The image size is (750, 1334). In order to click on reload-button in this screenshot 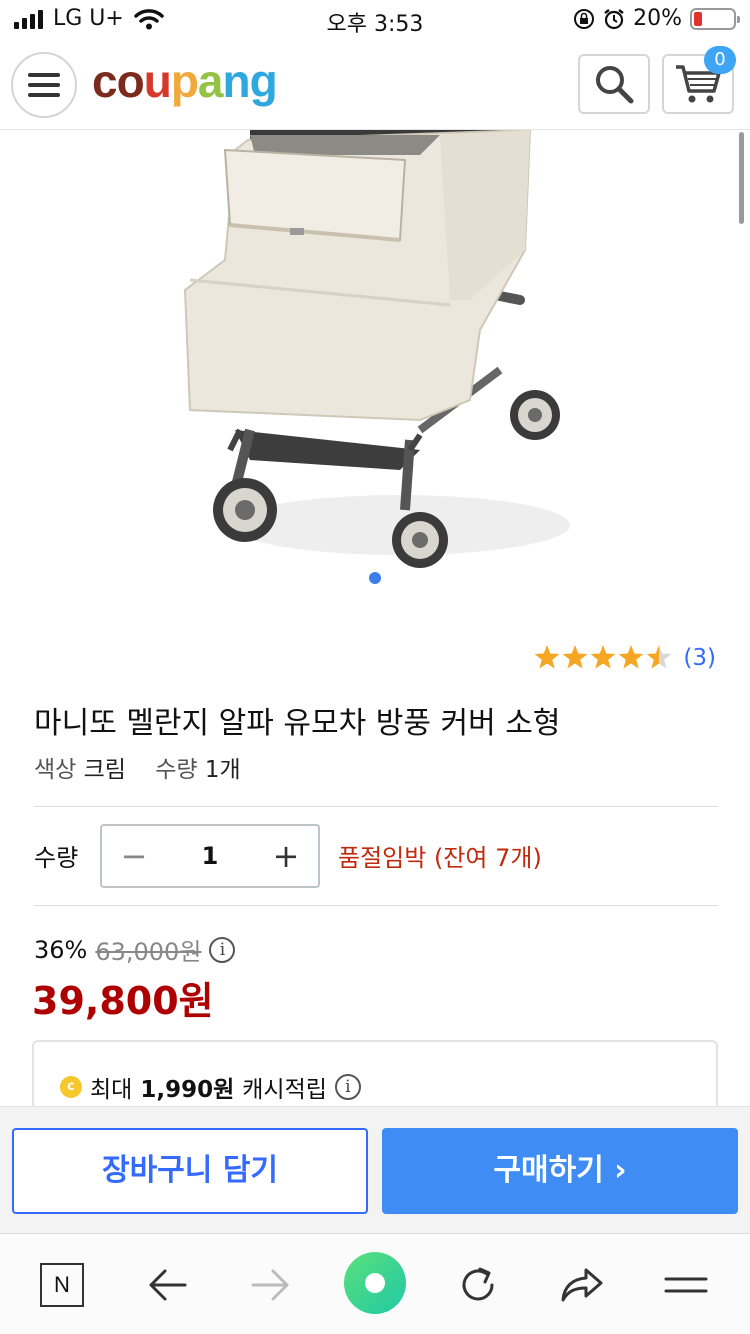, I will do `click(478, 1285)`.